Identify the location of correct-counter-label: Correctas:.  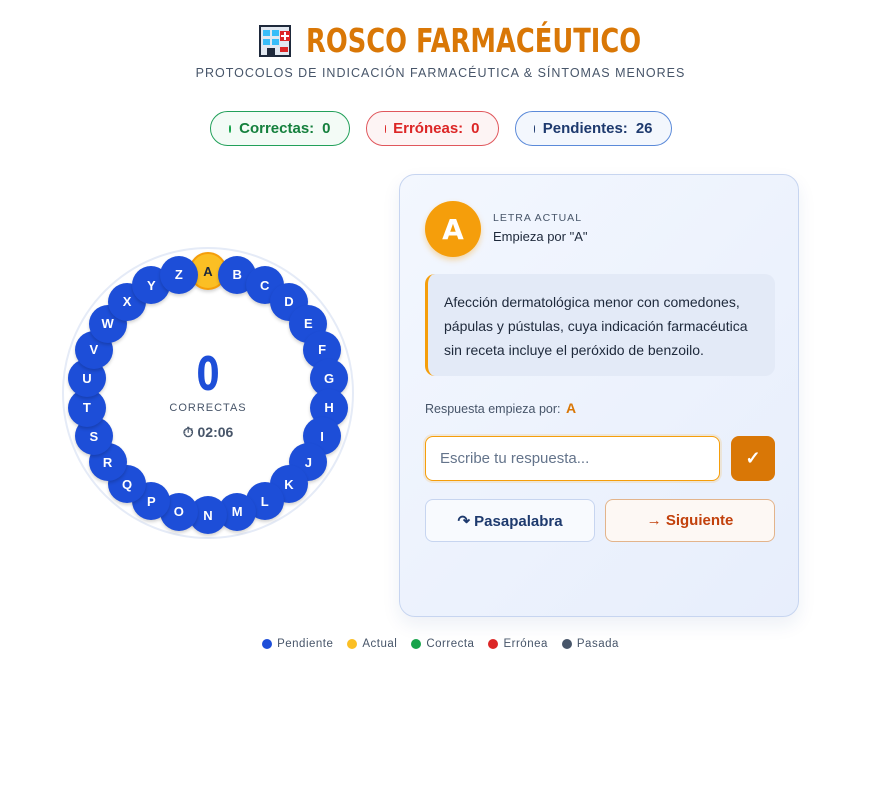
(277, 128).